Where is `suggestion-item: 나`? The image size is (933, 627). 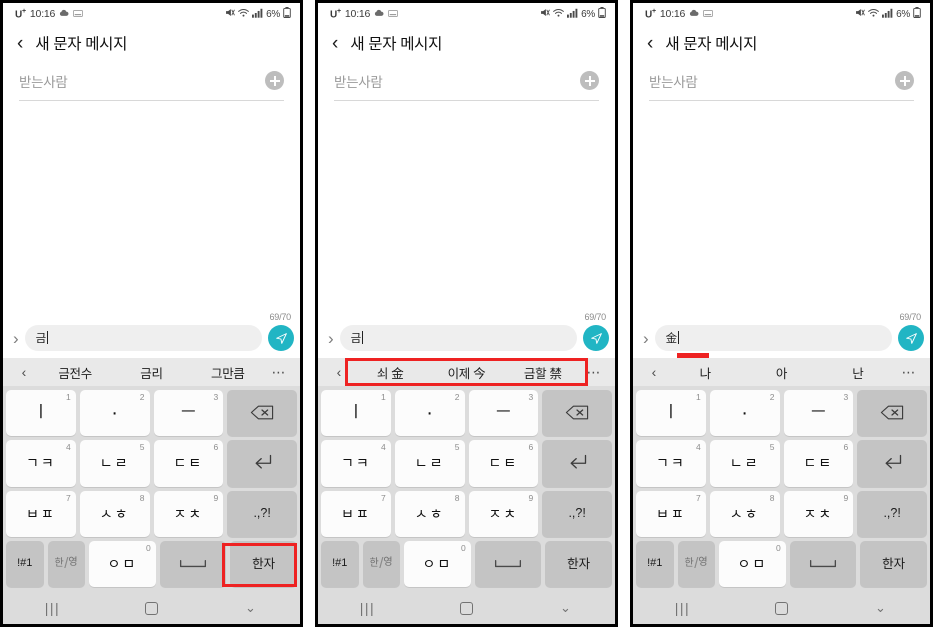
suggestion-item: 나 is located at coordinates (705, 372).